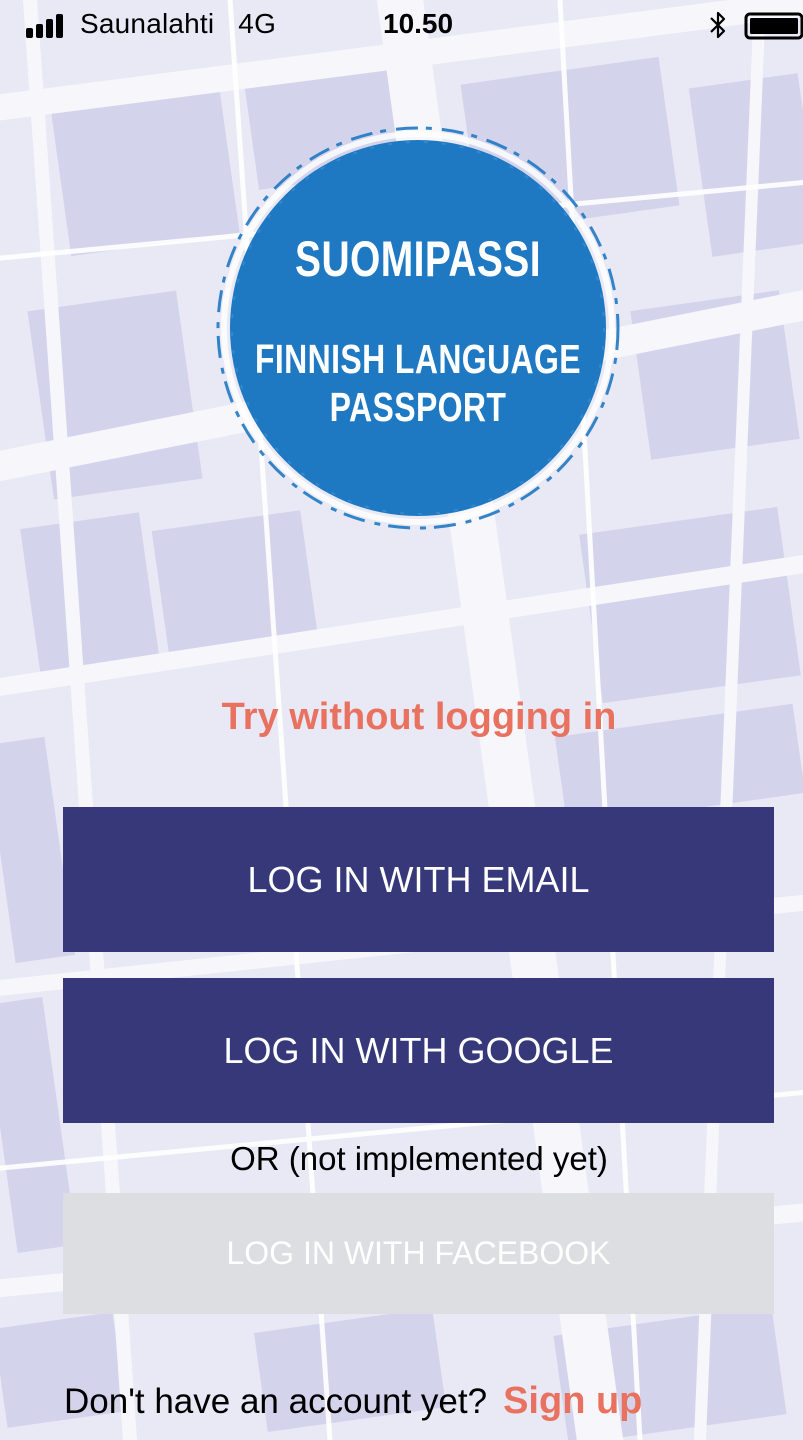 Image resolution: width=803 pixels, height=1440 pixels. I want to click on logo-title: SUOMIPASSI, so click(418, 259).